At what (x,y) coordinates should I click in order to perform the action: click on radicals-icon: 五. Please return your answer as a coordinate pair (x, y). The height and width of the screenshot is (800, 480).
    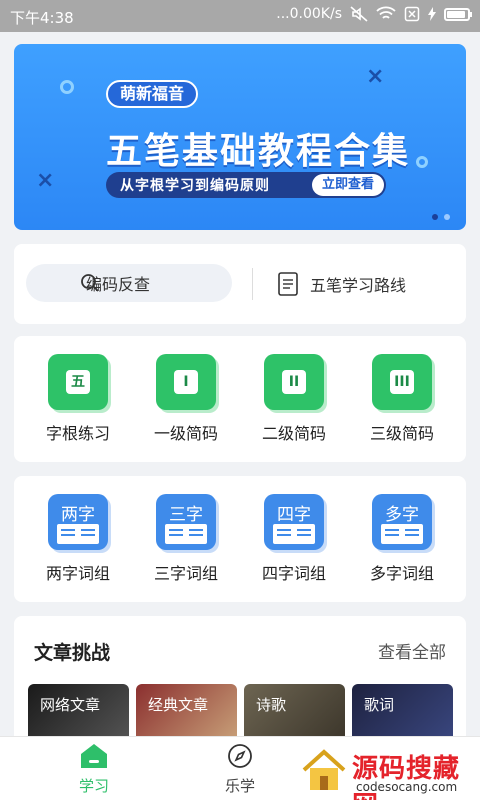
    Looking at the image, I should click on (78, 382).